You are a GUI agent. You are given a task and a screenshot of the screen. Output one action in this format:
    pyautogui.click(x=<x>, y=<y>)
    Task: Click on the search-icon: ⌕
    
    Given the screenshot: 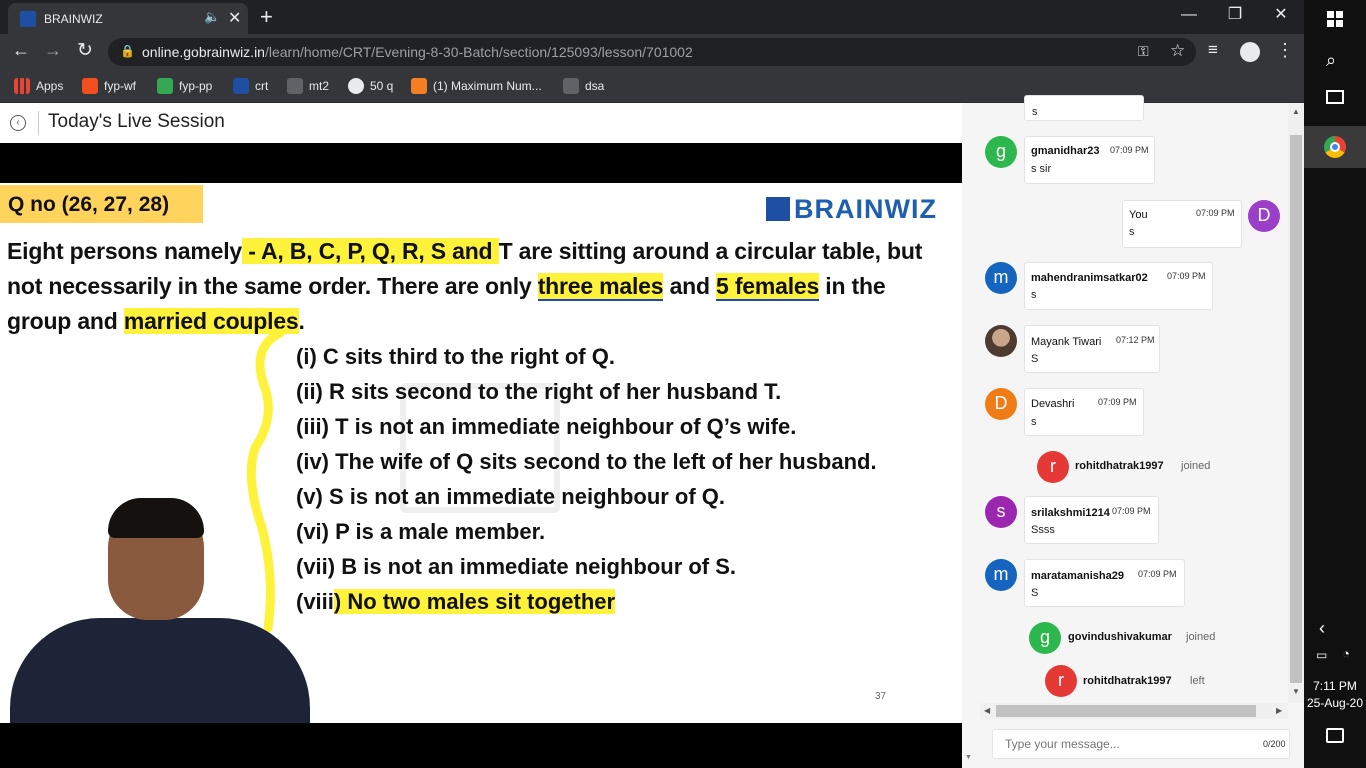 What is the action you would take?
    pyautogui.click(x=1331, y=60)
    